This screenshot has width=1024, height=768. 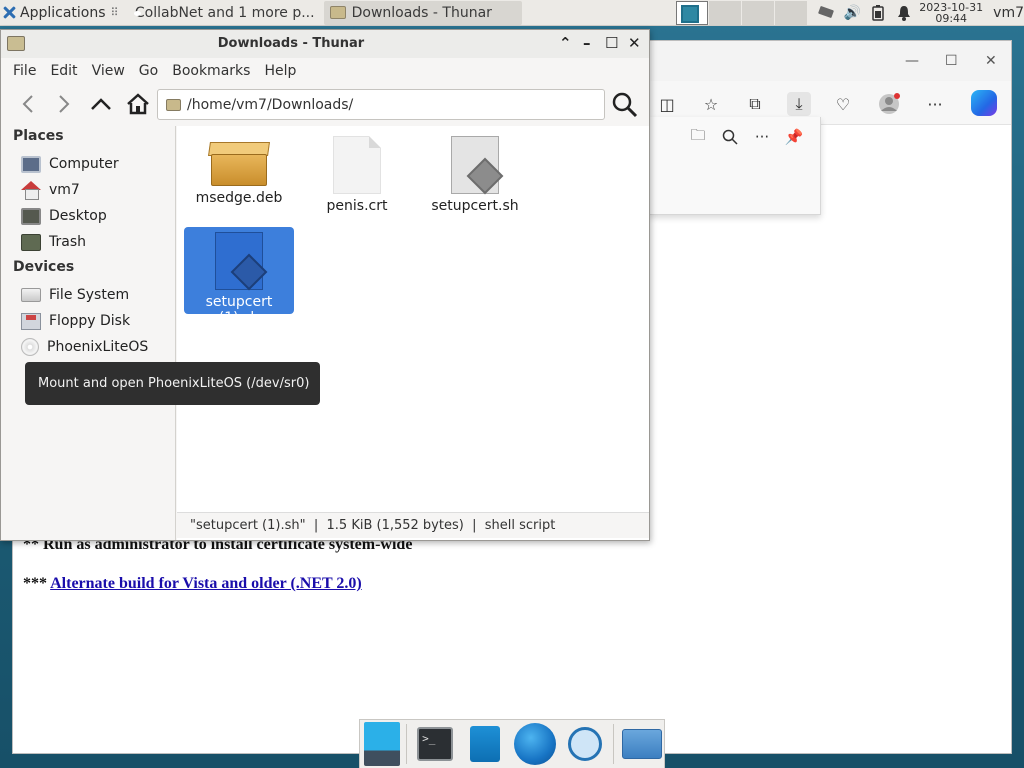 What do you see at coordinates (794, 137) in the screenshot?
I see `pin-icon: 📌` at bounding box center [794, 137].